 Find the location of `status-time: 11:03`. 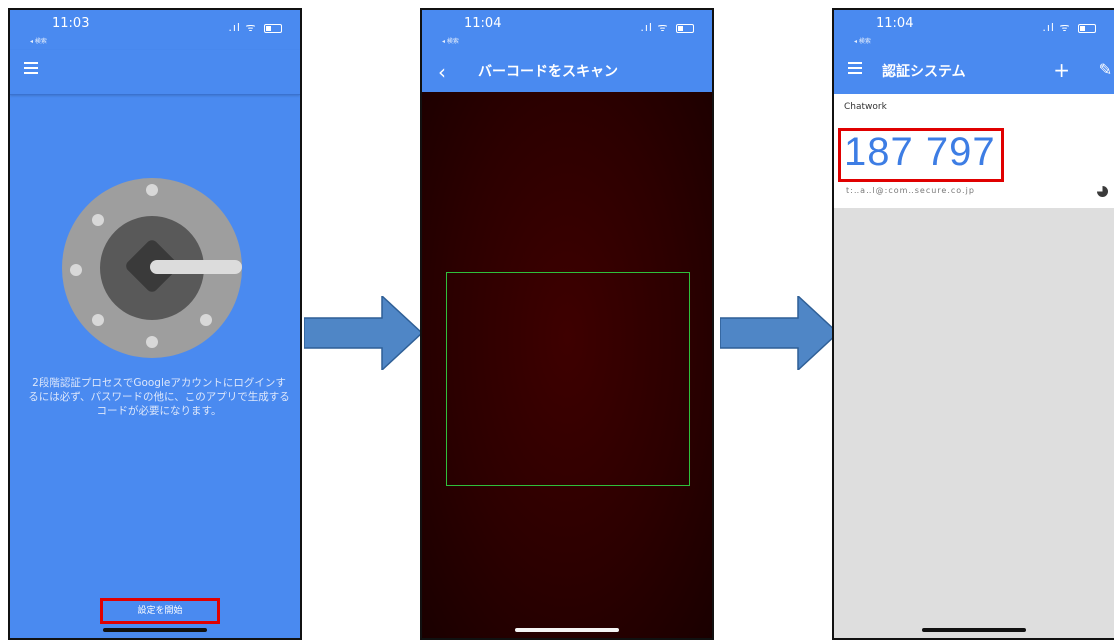

status-time: 11:03 is located at coordinates (71, 23).